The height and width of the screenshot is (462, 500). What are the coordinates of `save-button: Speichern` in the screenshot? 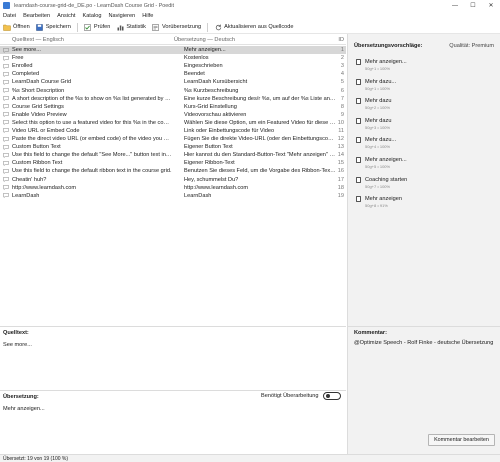 It's located at (53, 27).